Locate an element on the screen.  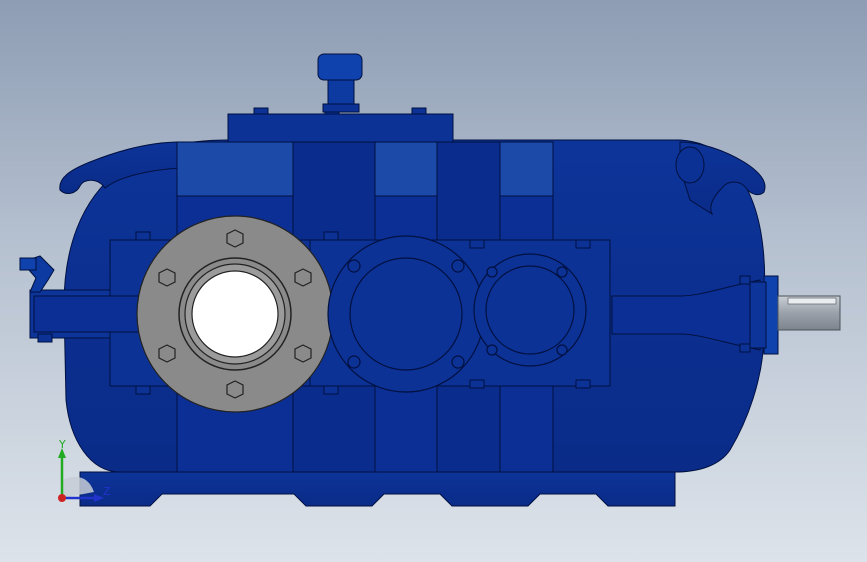
left-tube is located at coordinates (94, 314).